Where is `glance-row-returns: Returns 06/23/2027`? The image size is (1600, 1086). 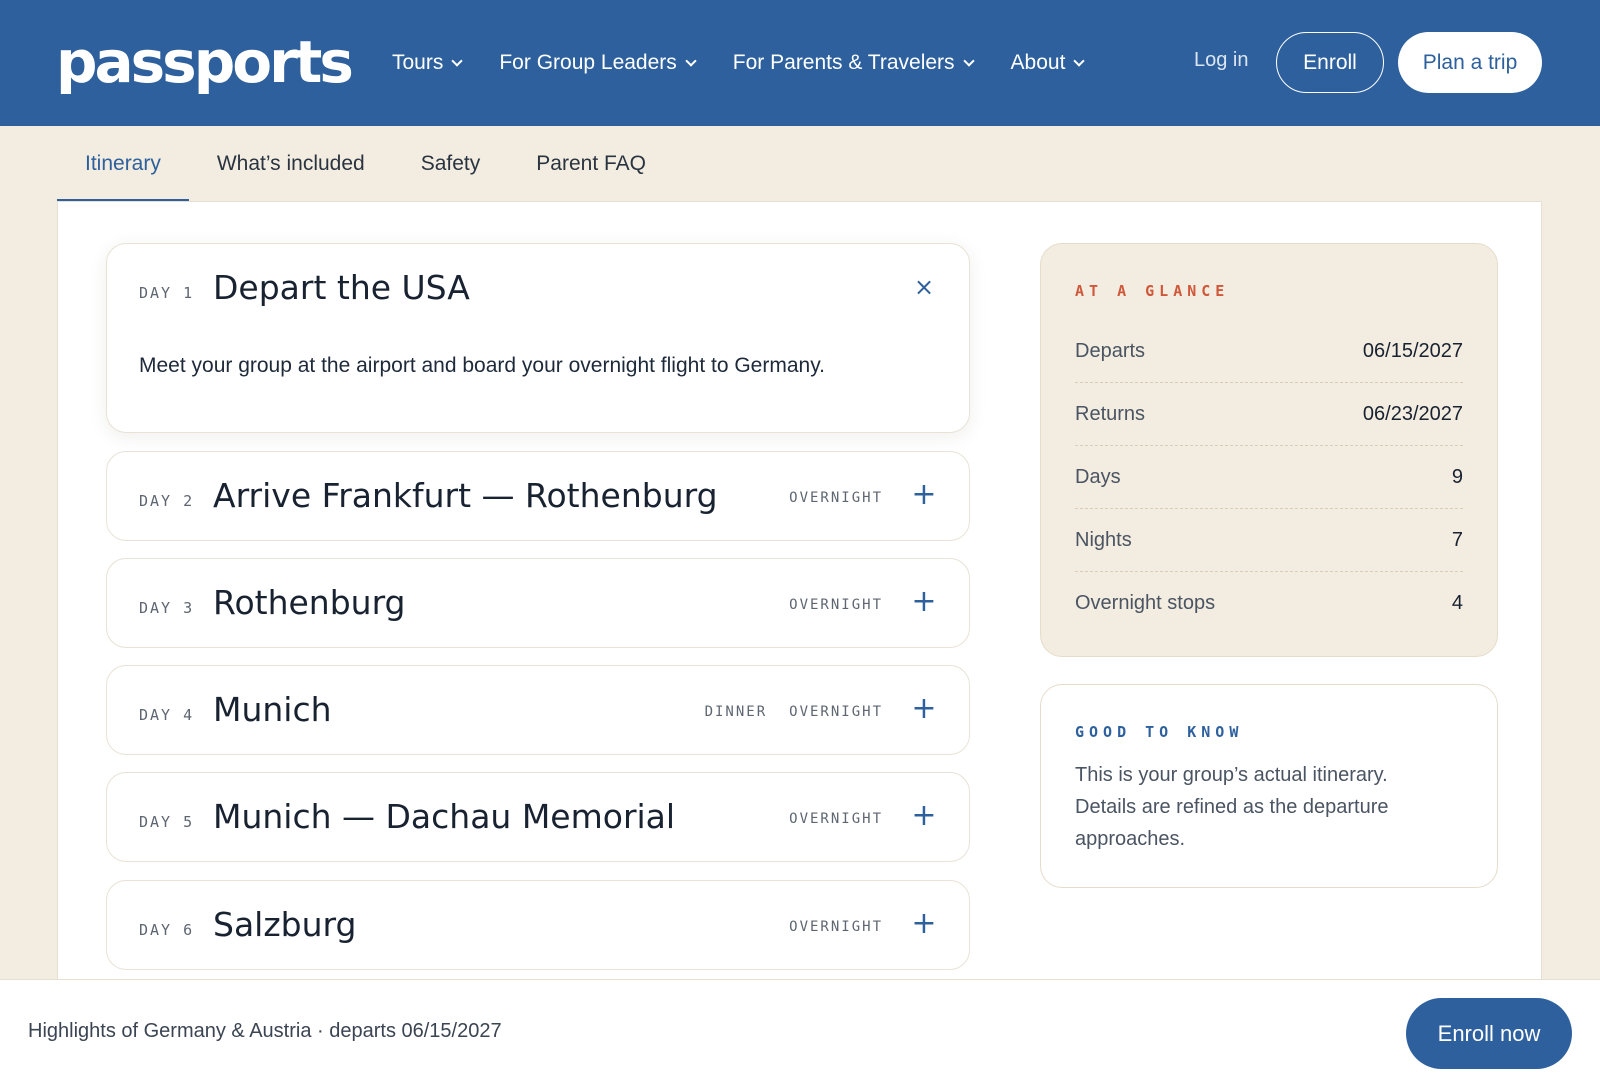 glance-row-returns: Returns 06/23/2027 is located at coordinates (1269, 414).